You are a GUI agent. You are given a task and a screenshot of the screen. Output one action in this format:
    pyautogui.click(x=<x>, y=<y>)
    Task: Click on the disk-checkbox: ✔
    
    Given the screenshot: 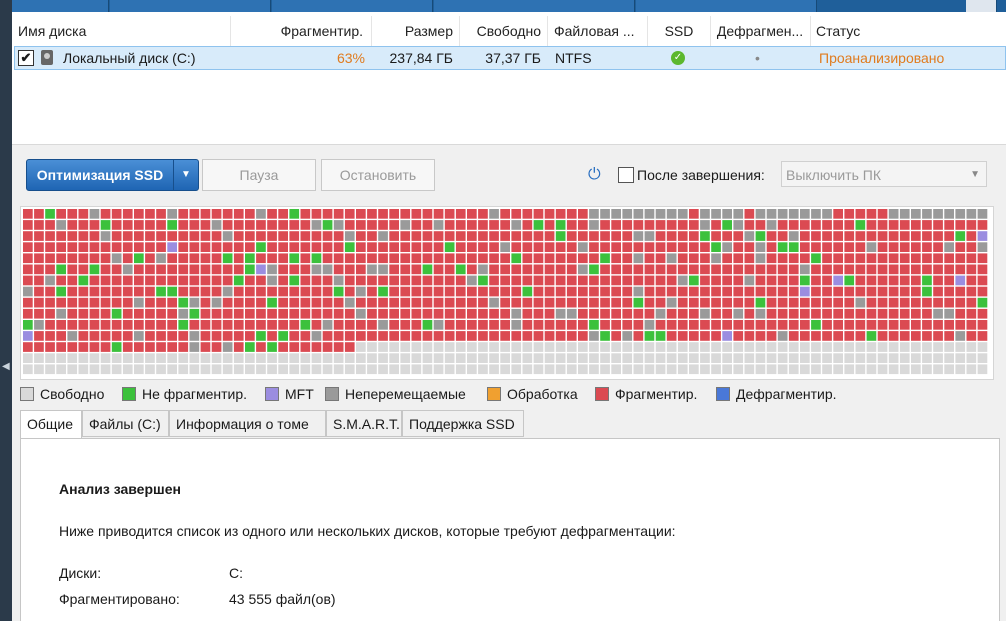 What is the action you would take?
    pyautogui.click(x=26, y=58)
    